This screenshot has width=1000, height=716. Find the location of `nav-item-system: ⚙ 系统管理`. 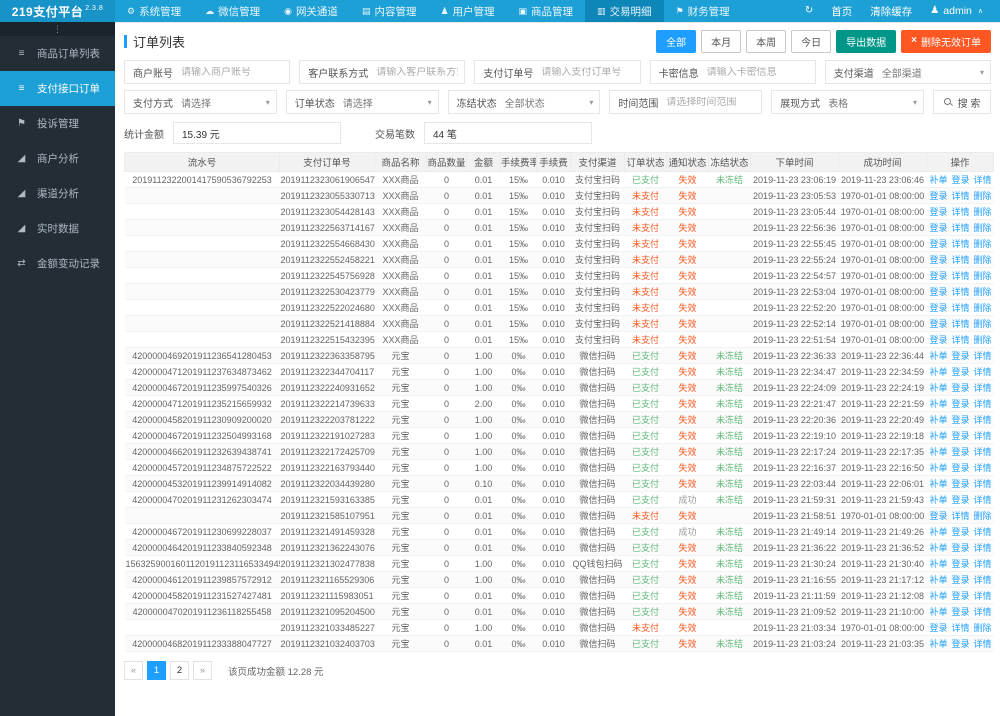

nav-item-system: ⚙ 系统管理 is located at coordinates (154, 11).